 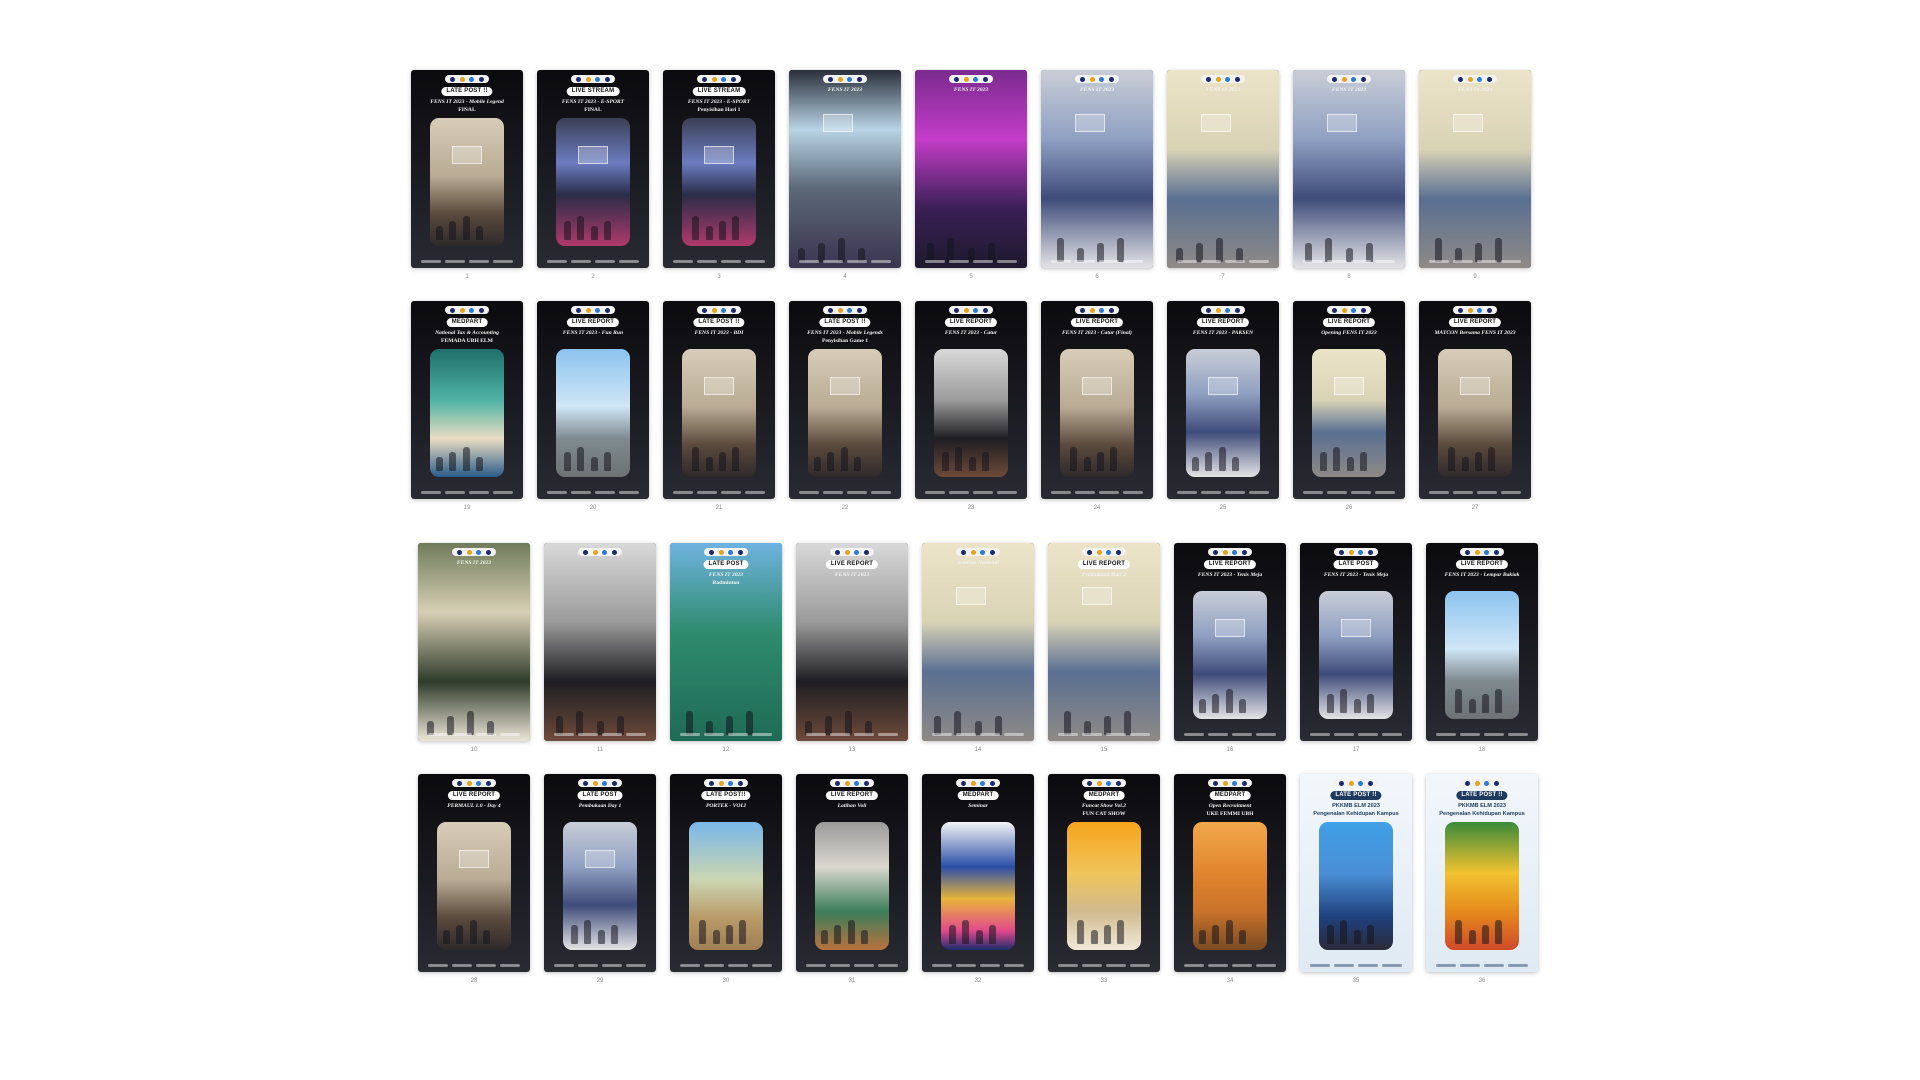 I want to click on story-thumbnail: MEDPART Seminar, so click(x=978, y=873).